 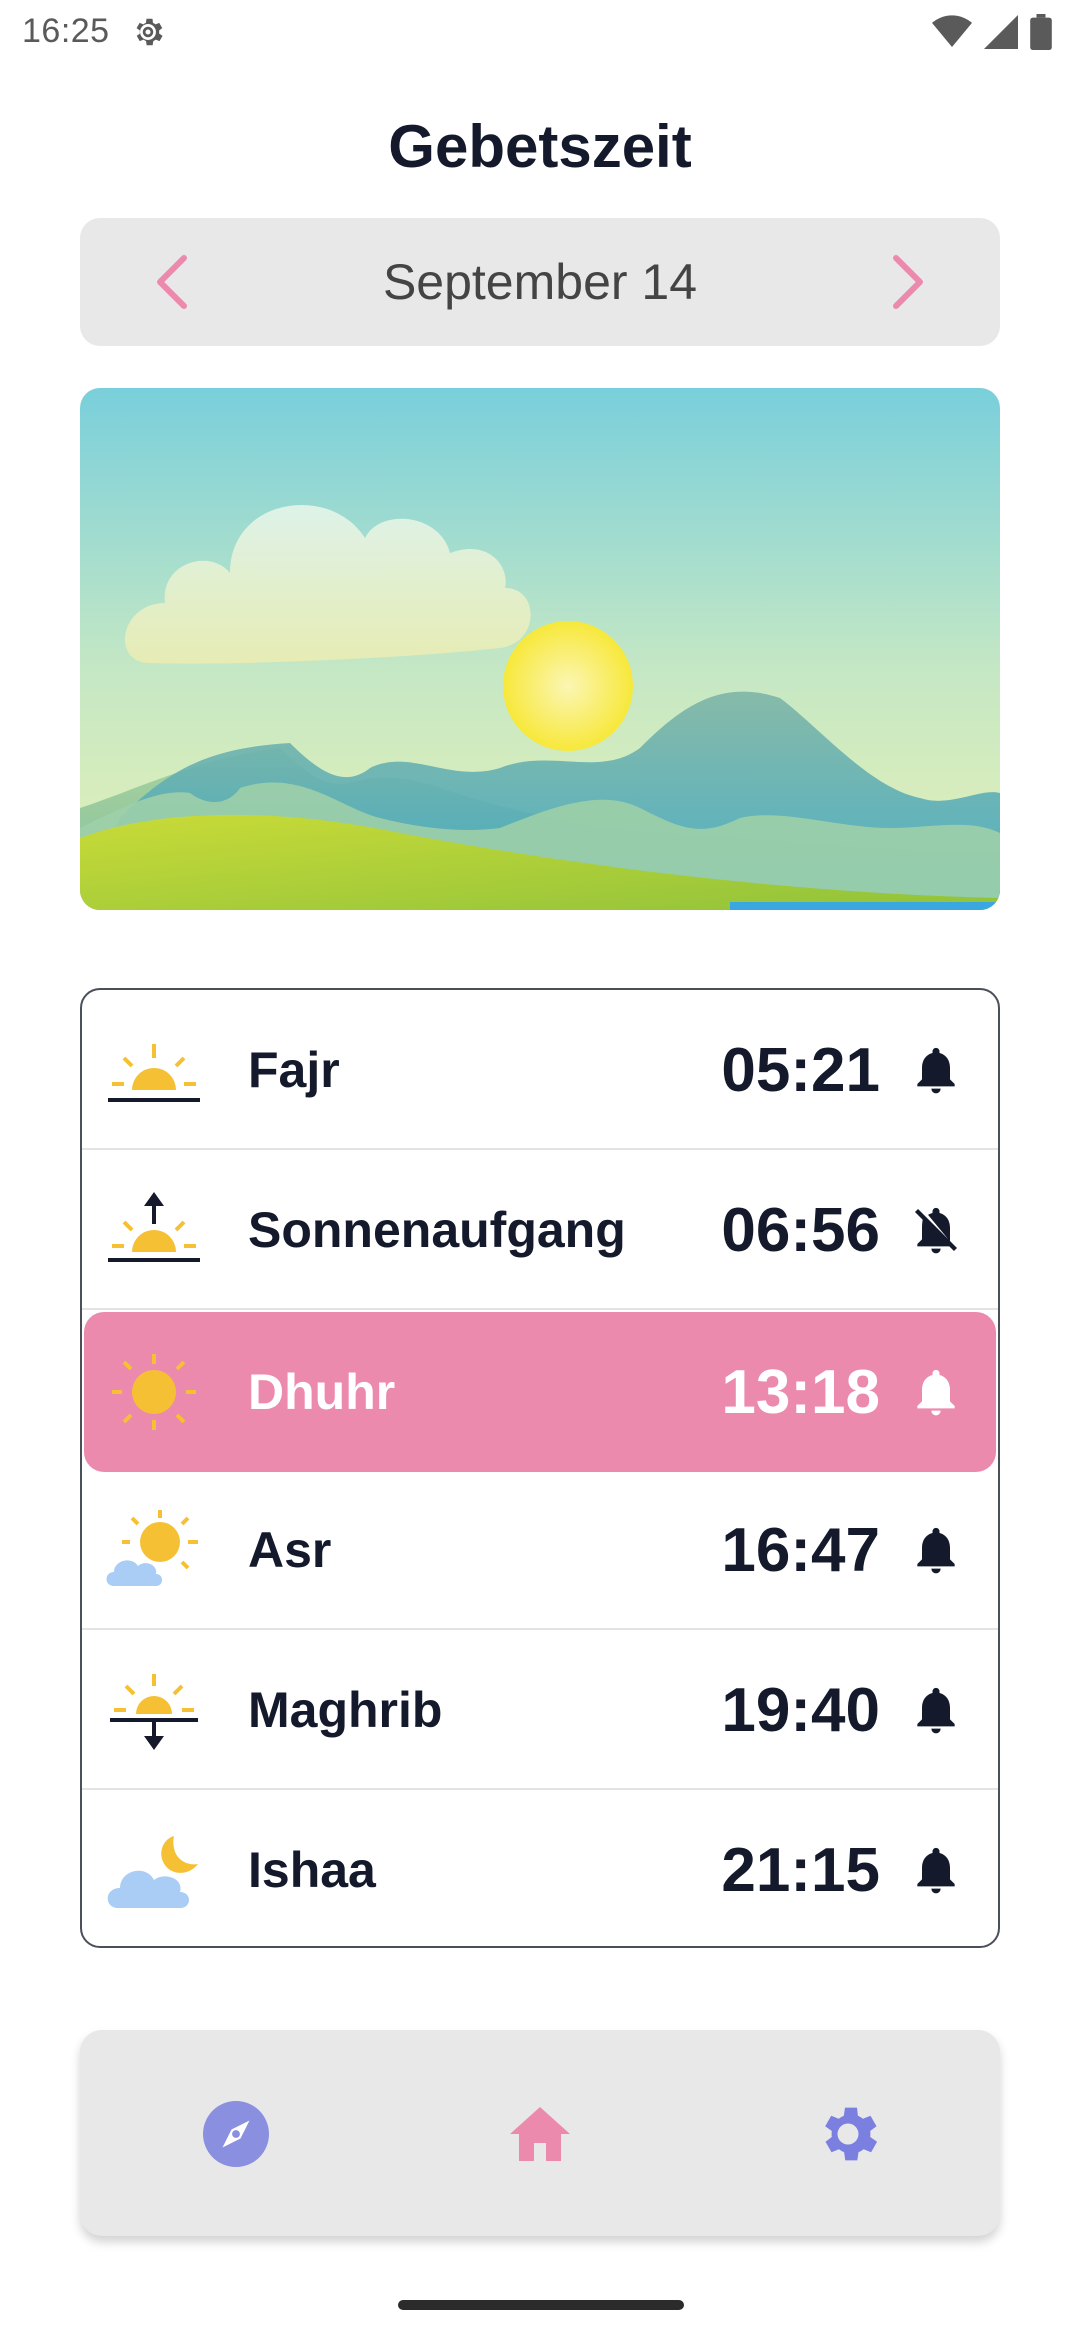 I want to click on signal-icon, so click(x=1001, y=32).